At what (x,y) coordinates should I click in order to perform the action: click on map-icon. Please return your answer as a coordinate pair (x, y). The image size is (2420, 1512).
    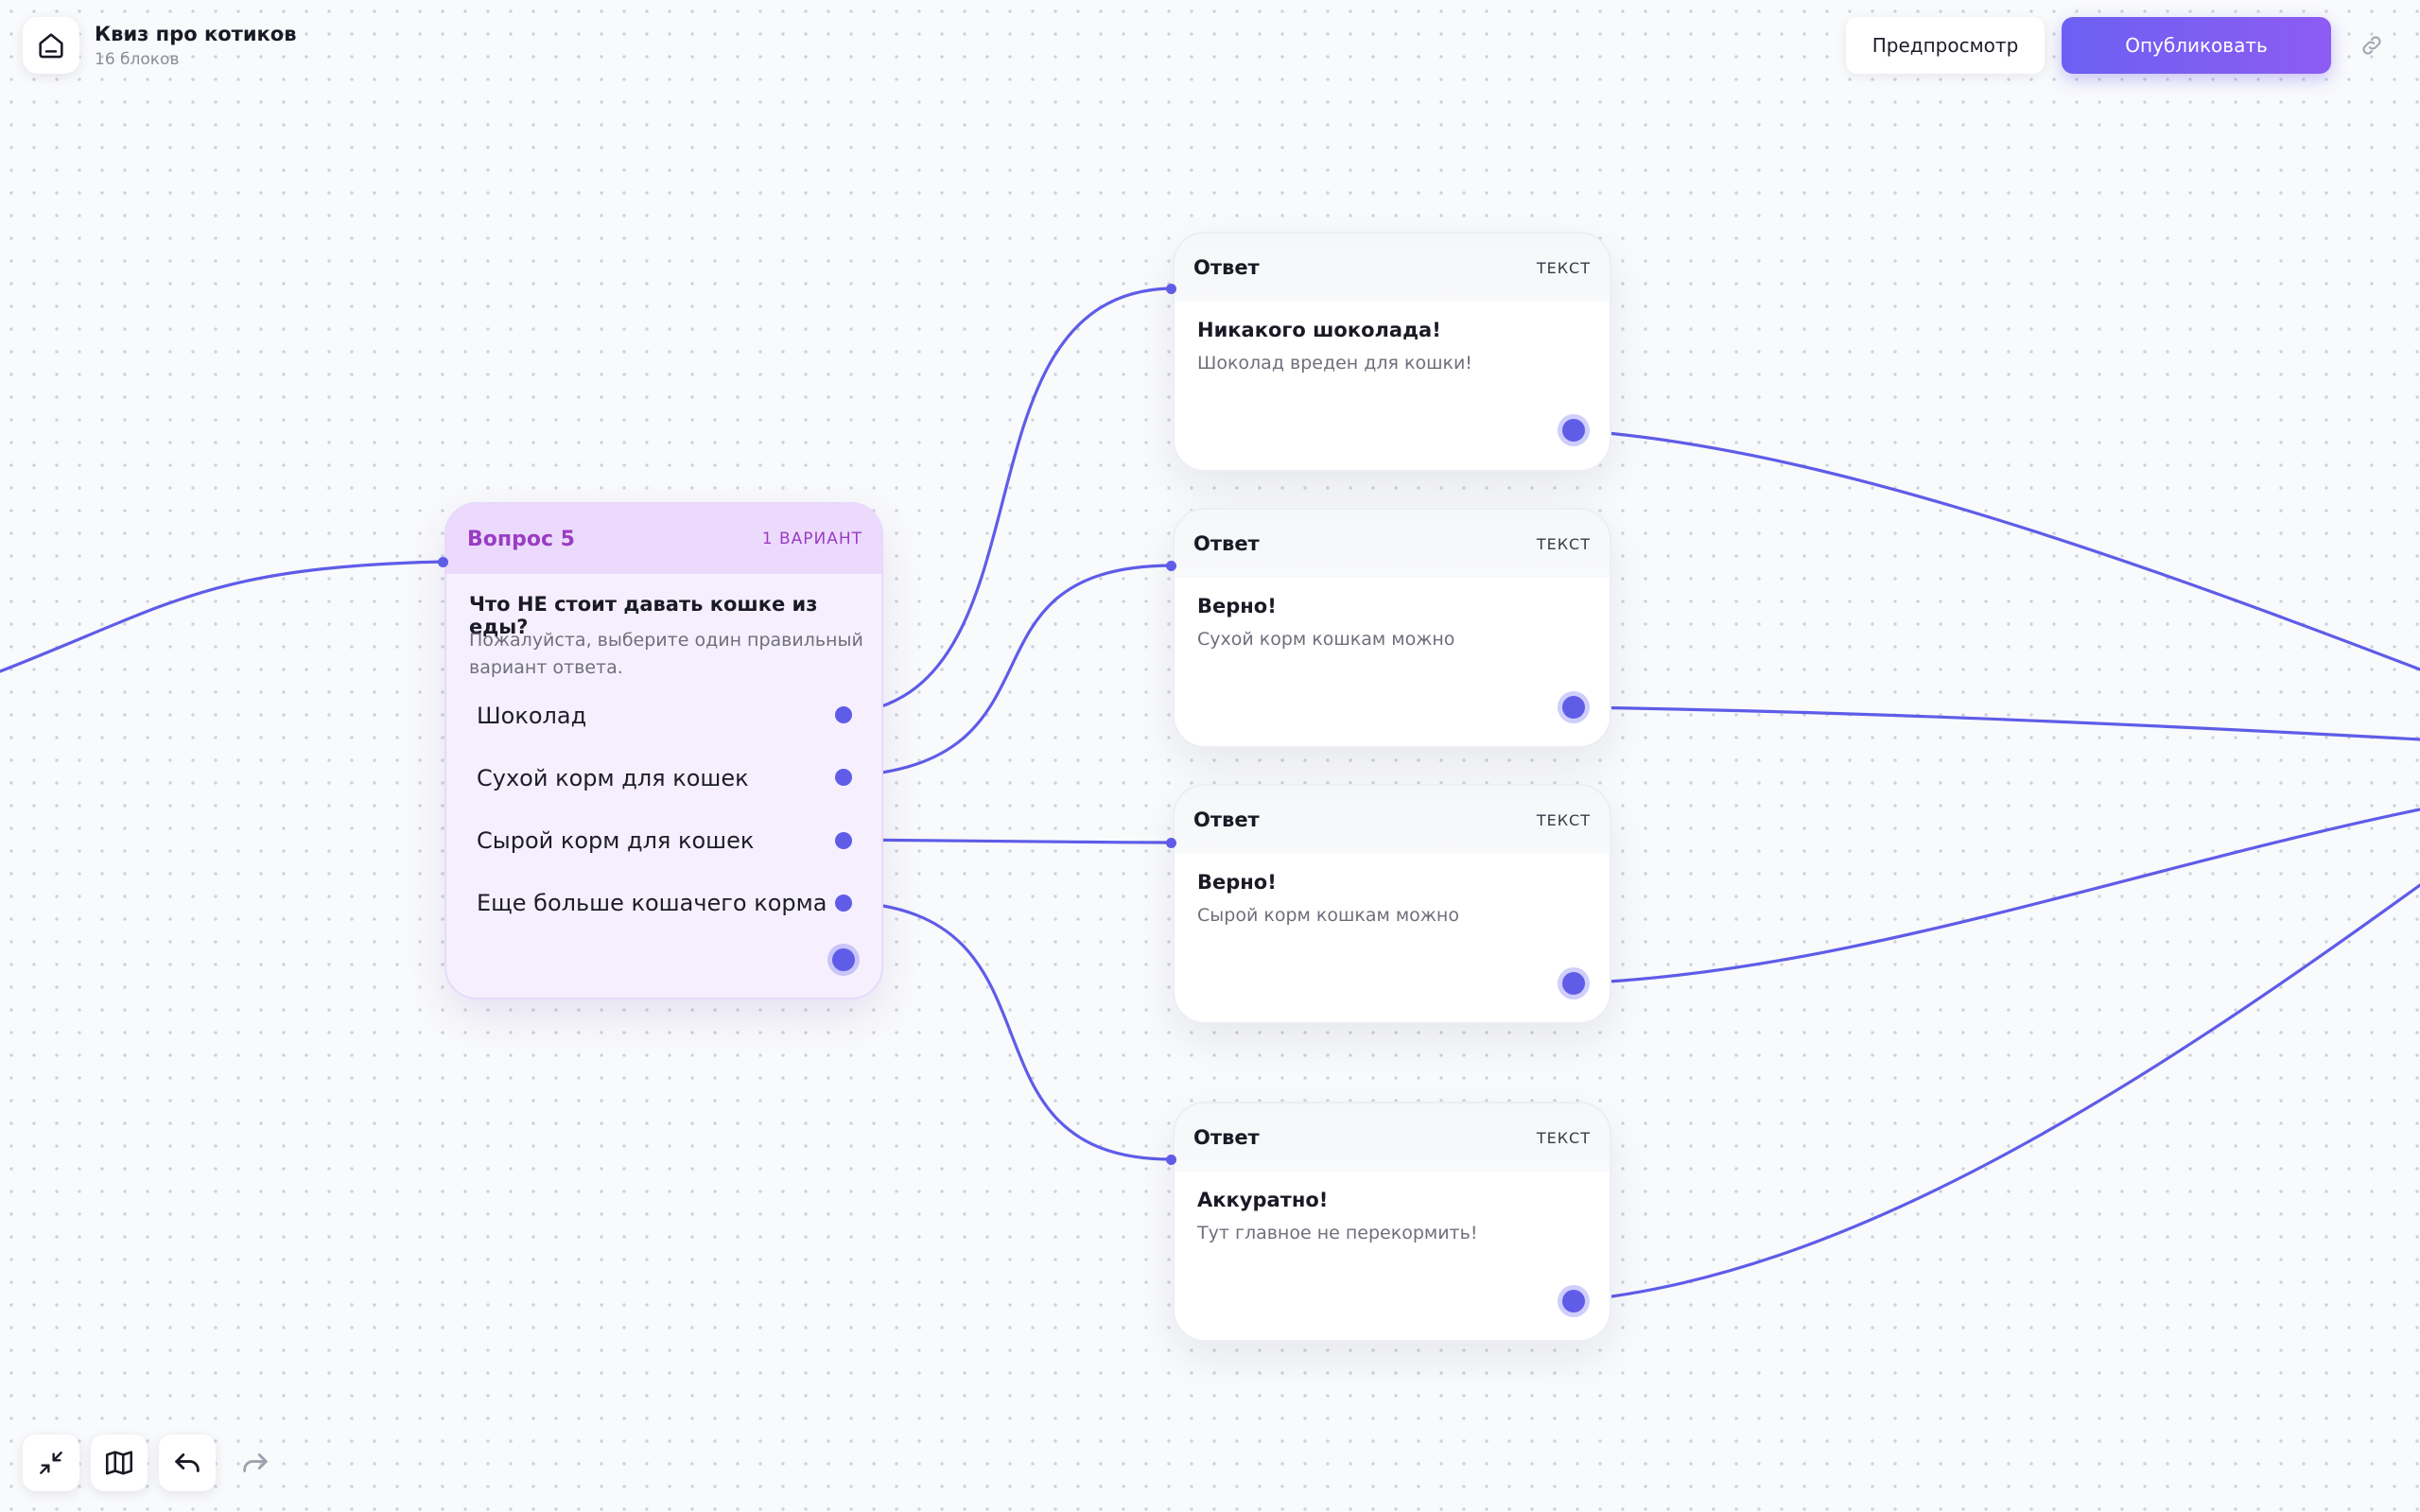
    Looking at the image, I should click on (119, 1463).